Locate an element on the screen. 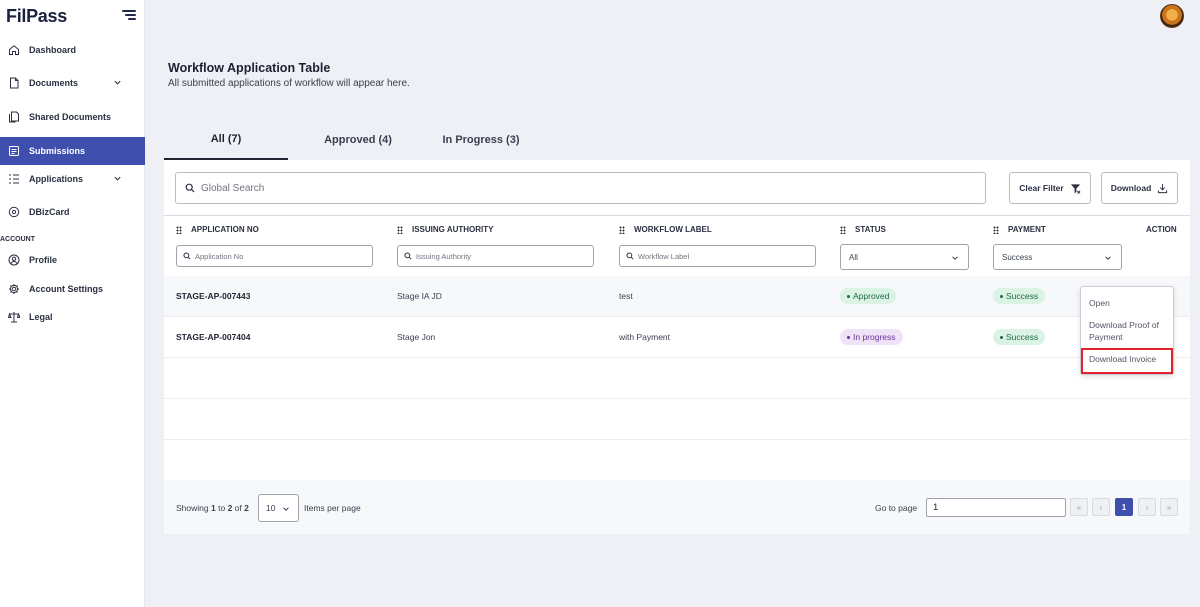  prev-page-button: ‹ is located at coordinates (1101, 507).